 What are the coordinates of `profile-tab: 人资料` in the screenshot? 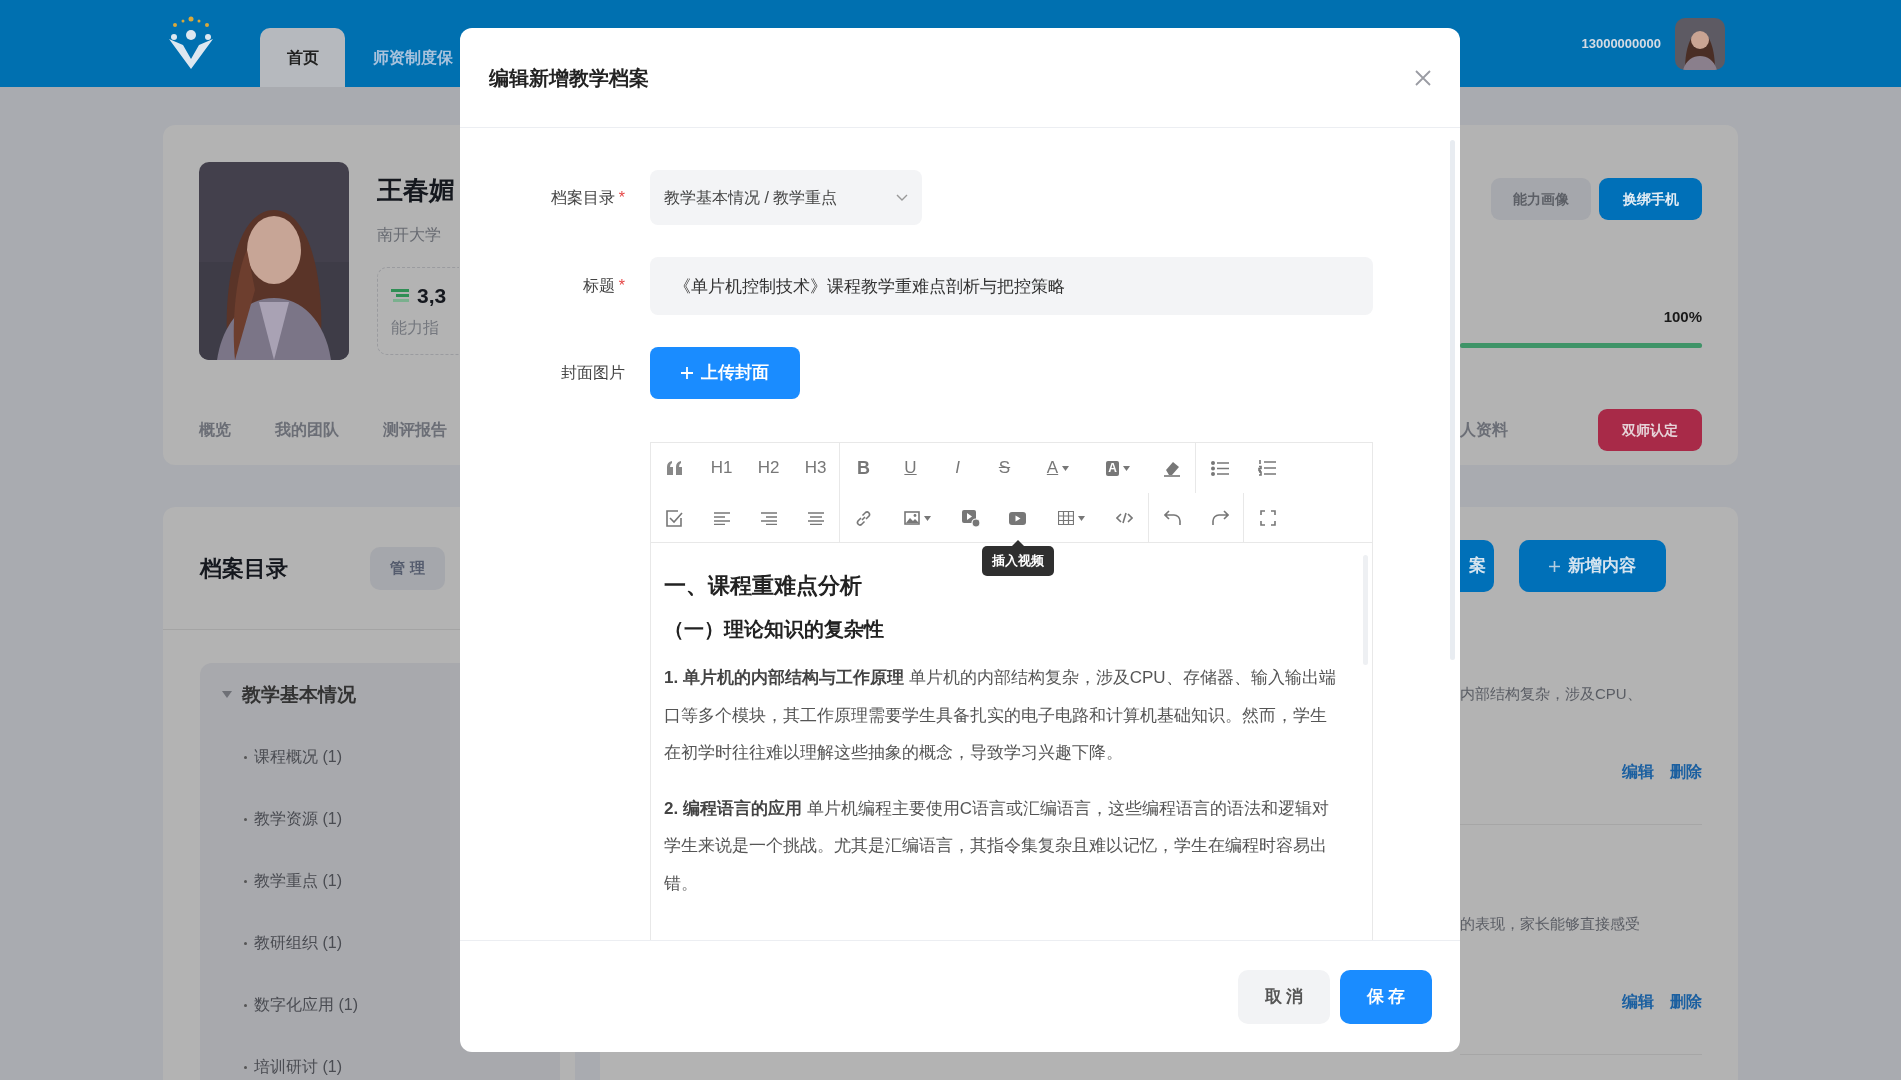 It's located at (1484, 430).